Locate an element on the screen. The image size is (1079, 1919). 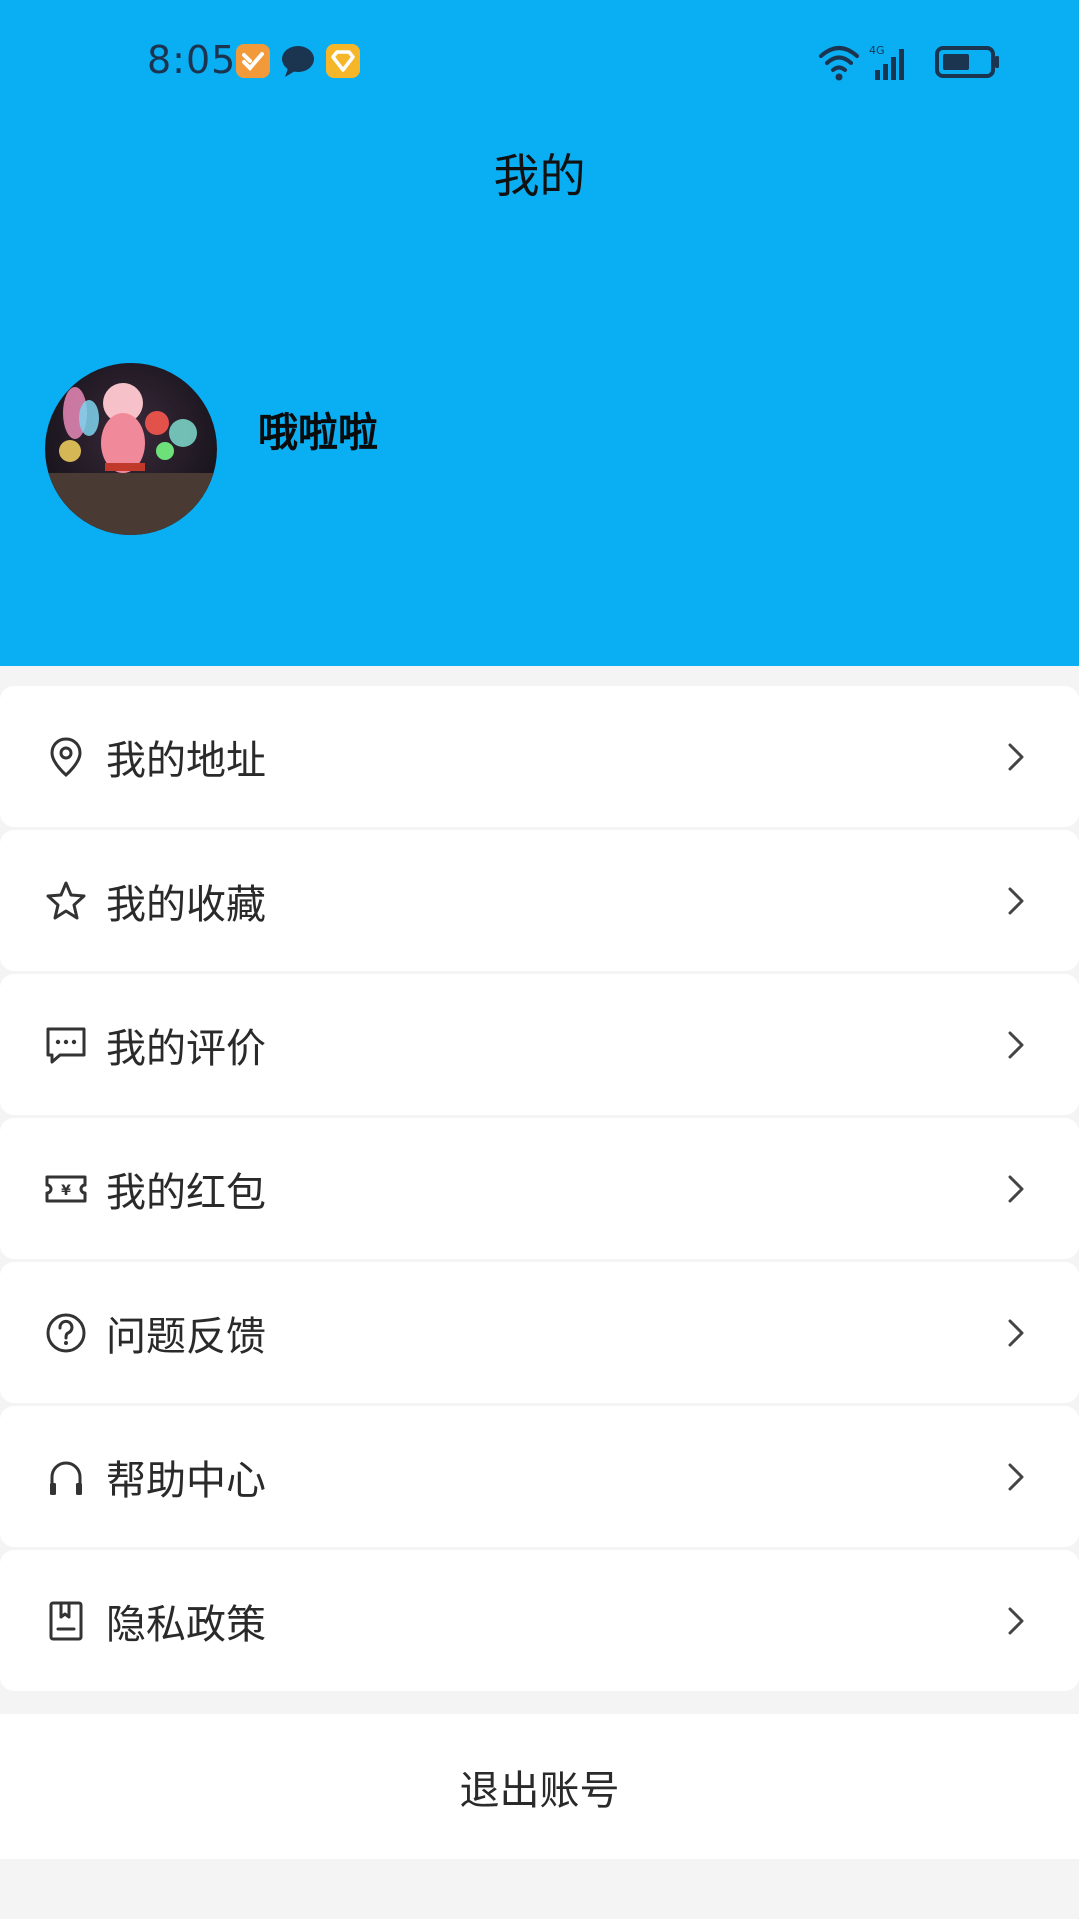
coupon-icon: ¥ is located at coordinates (66, 1188).